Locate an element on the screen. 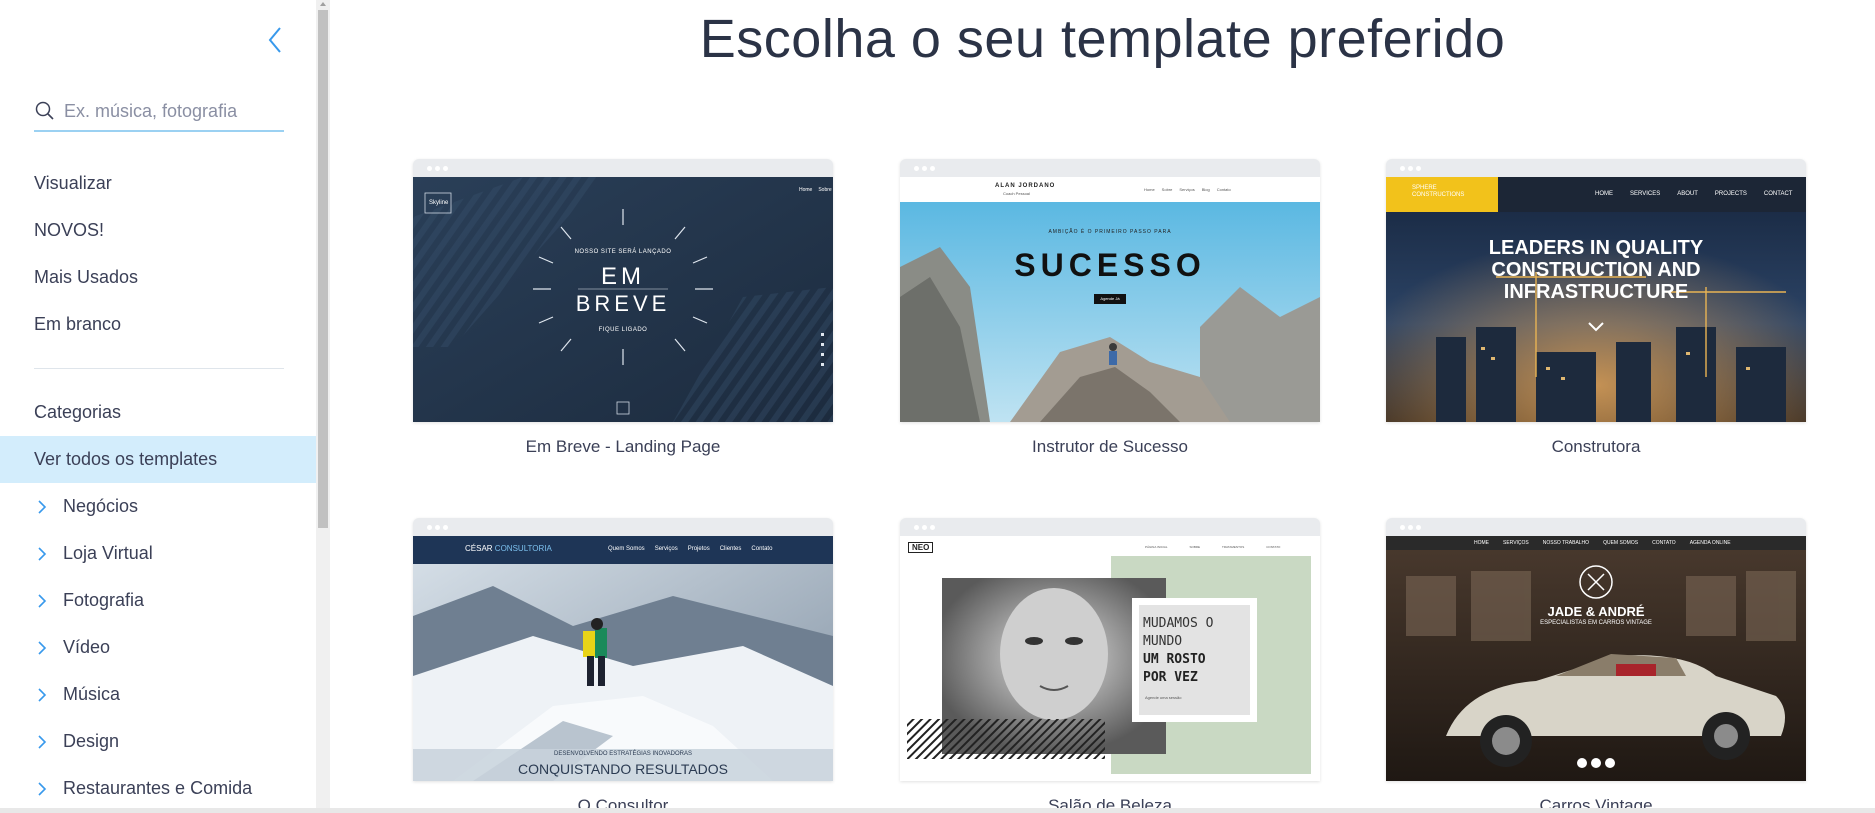 The height and width of the screenshot is (813, 1875). sidebar-divider is located at coordinates (159, 368).